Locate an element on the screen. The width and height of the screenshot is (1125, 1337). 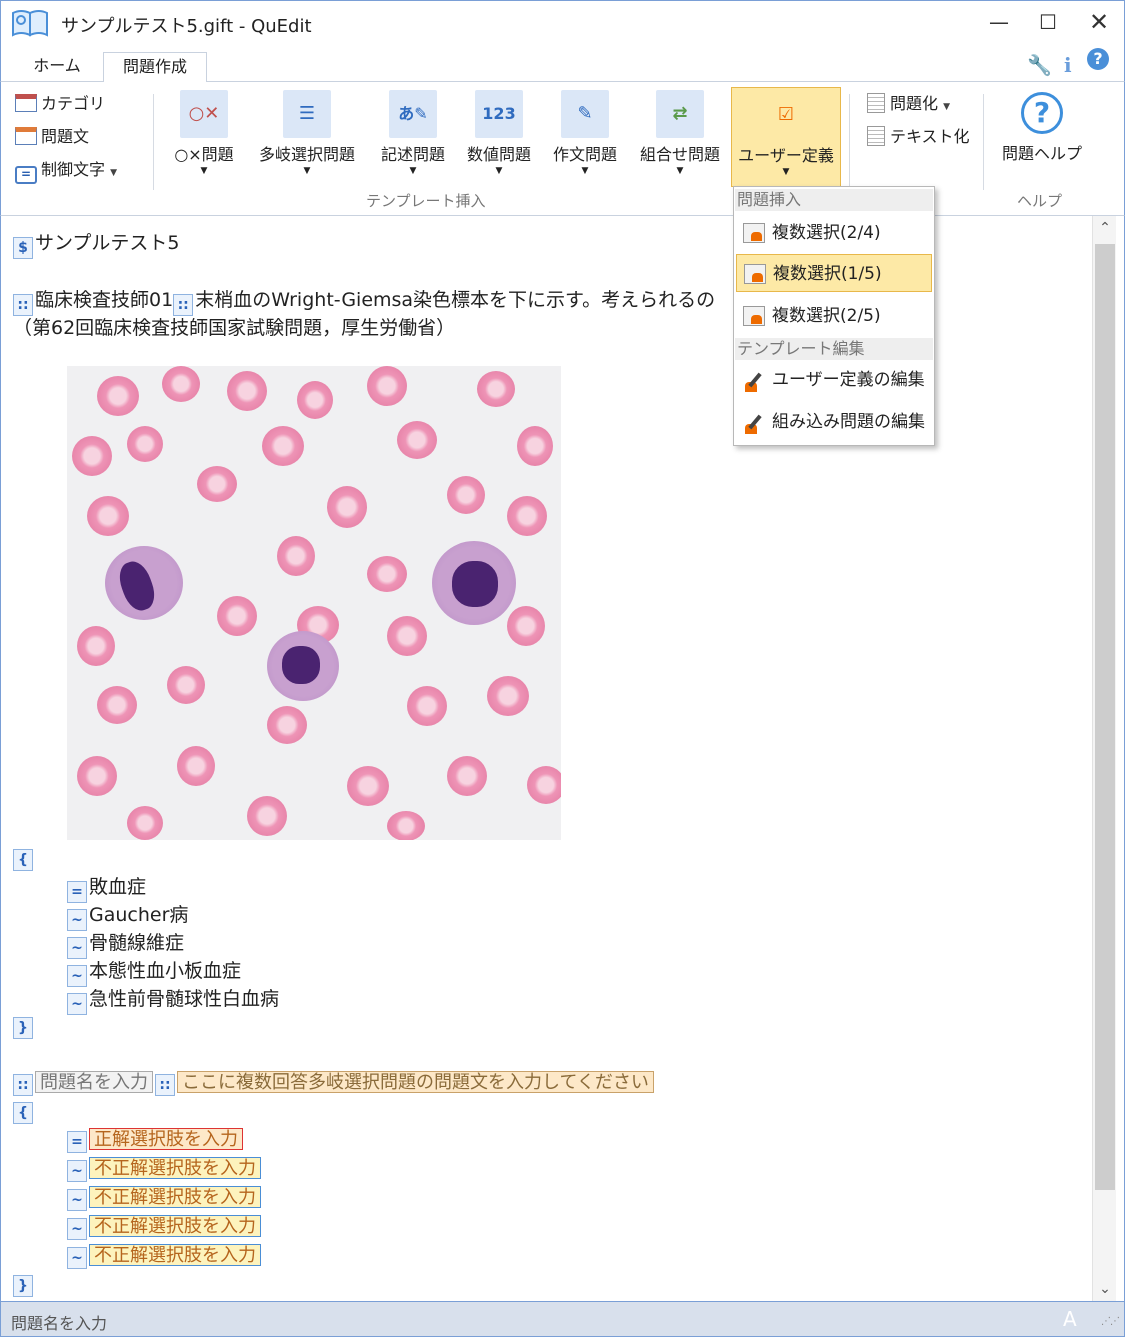
resize-grip-icon: ⋰⋰ is located at coordinates (1110, 1321).